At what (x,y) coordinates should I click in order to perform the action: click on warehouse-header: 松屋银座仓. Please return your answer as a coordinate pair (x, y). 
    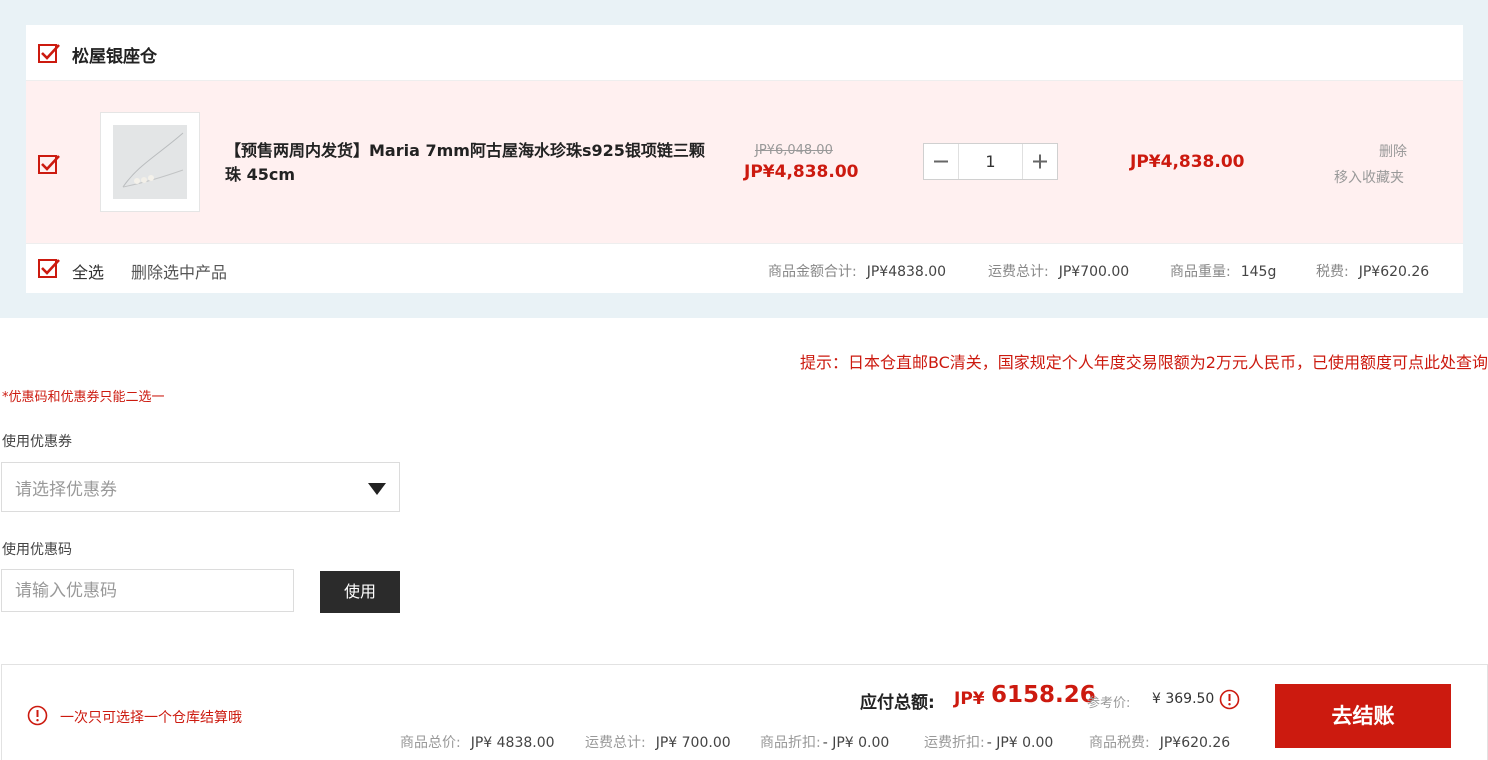
    Looking at the image, I should click on (744, 53).